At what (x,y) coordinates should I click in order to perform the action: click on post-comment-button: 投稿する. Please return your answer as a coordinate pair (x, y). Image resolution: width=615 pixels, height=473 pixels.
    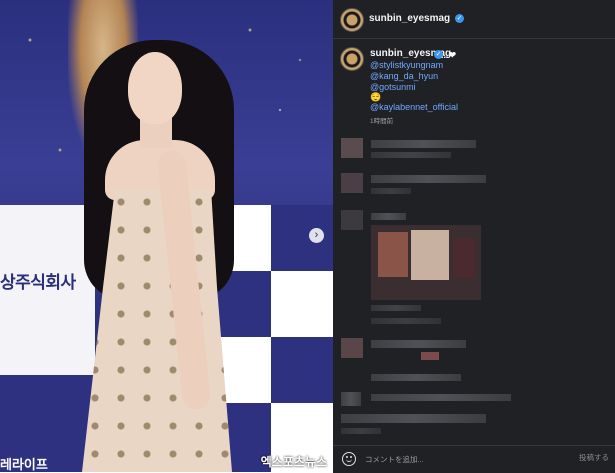
    Looking at the image, I should click on (594, 457).